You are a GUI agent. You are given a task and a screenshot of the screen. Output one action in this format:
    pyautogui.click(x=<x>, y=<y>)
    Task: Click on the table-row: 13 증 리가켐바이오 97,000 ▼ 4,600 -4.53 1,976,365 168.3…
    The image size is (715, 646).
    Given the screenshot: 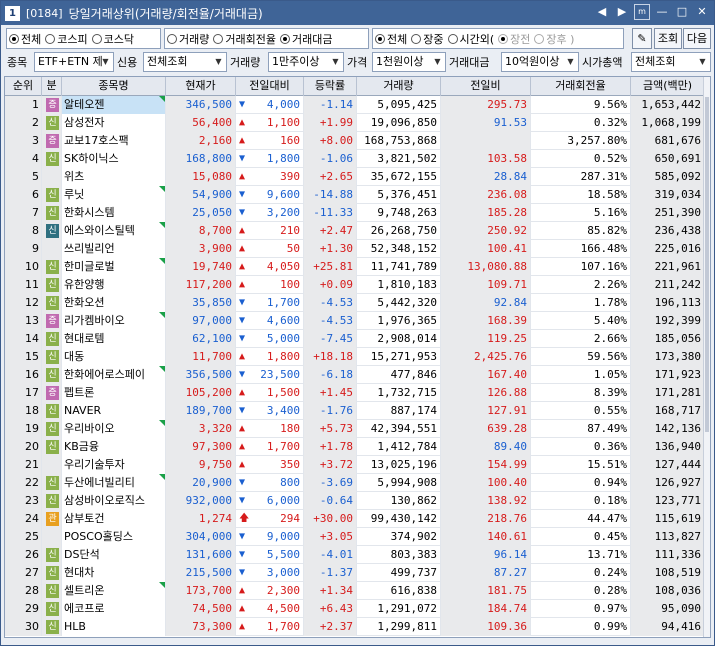 What is the action you would take?
    pyautogui.click(x=355, y=321)
    